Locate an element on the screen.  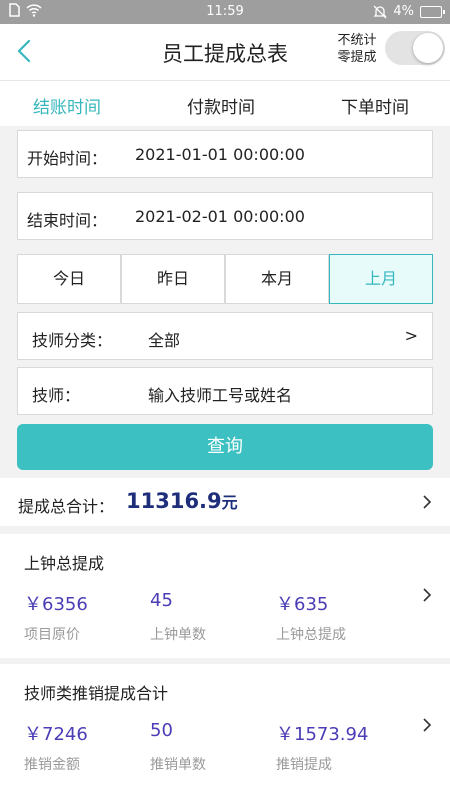
start-time-field: 开始时间： 2021-01-01 00:00:00 is located at coordinates (225, 154).